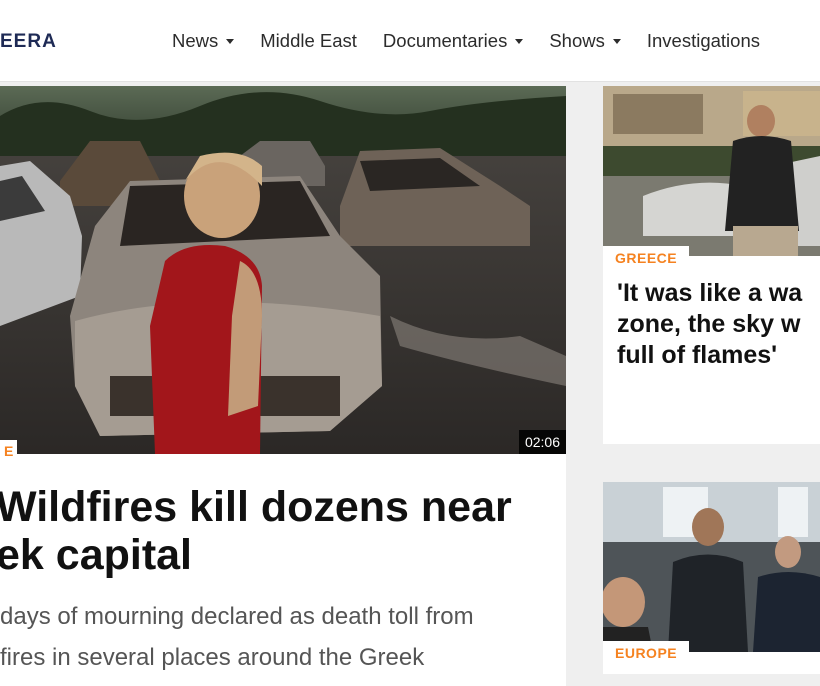  Describe the element at coordinates (28, 42) in the screenshot. I see `site-logo: EERA` at that location.